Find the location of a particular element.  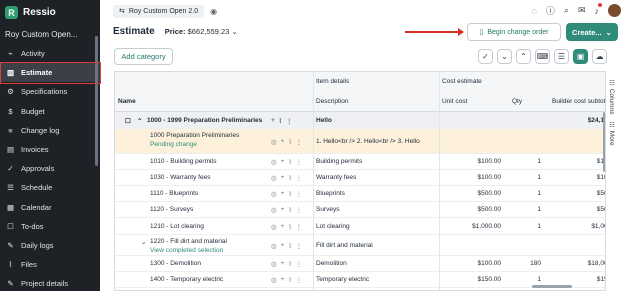

row-description: Blueprints is located at coordinates (330, 193).